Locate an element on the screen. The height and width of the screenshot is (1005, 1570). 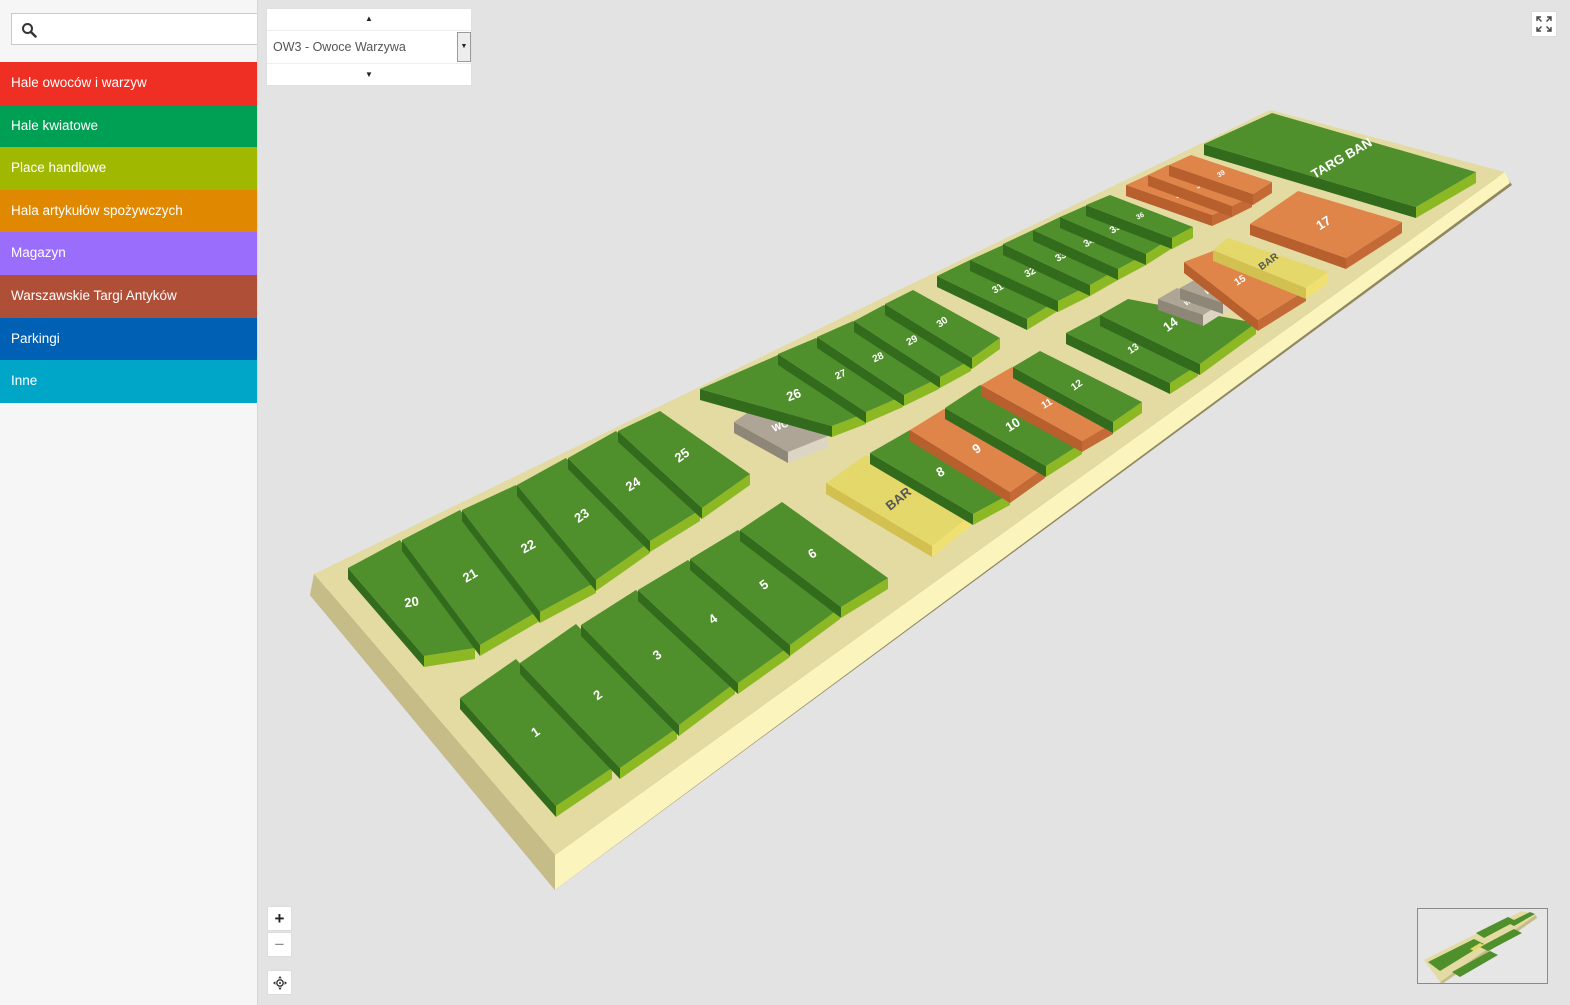
fullscreen-button is located at coordinates (1544, 24).